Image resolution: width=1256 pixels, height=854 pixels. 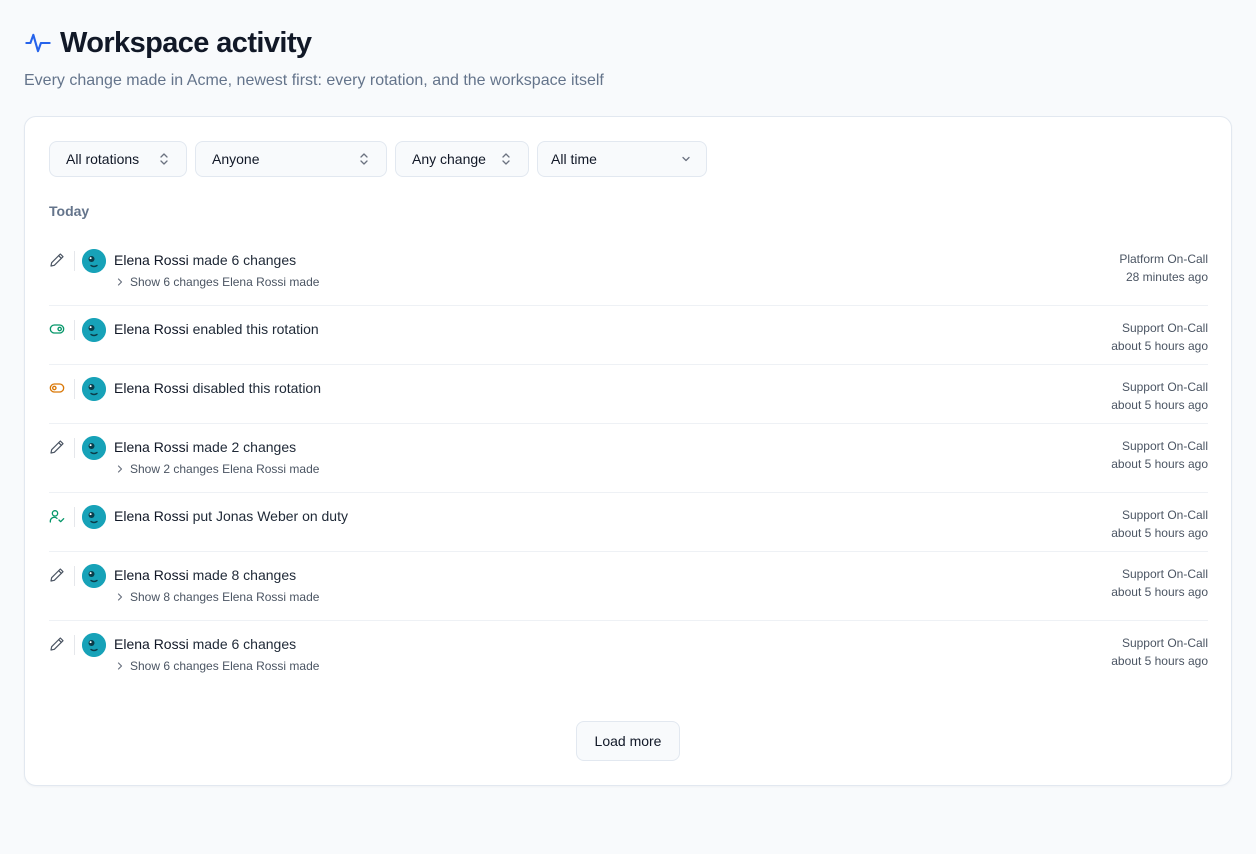 I want to click on page-title: Workspace activity, so click(x=186, y=42).